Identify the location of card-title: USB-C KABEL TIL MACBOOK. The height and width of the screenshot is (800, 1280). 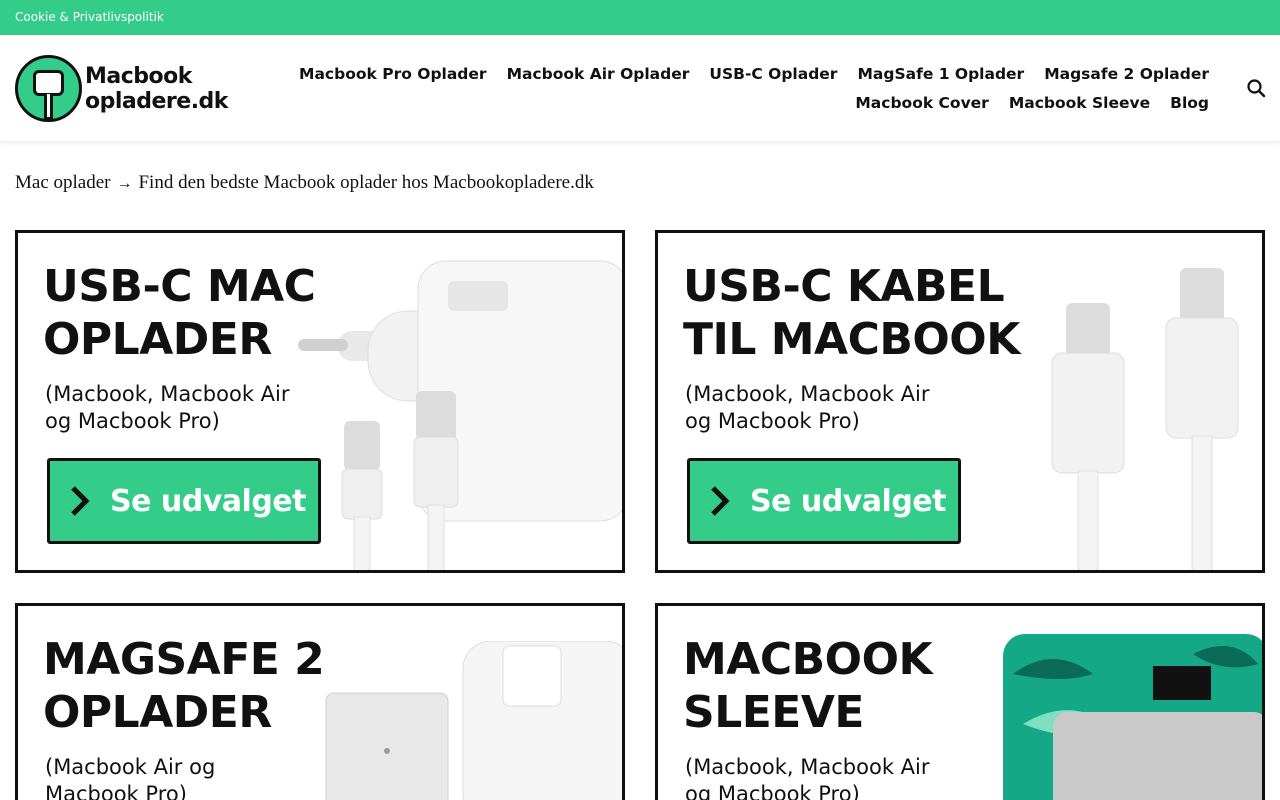
(851, 313).